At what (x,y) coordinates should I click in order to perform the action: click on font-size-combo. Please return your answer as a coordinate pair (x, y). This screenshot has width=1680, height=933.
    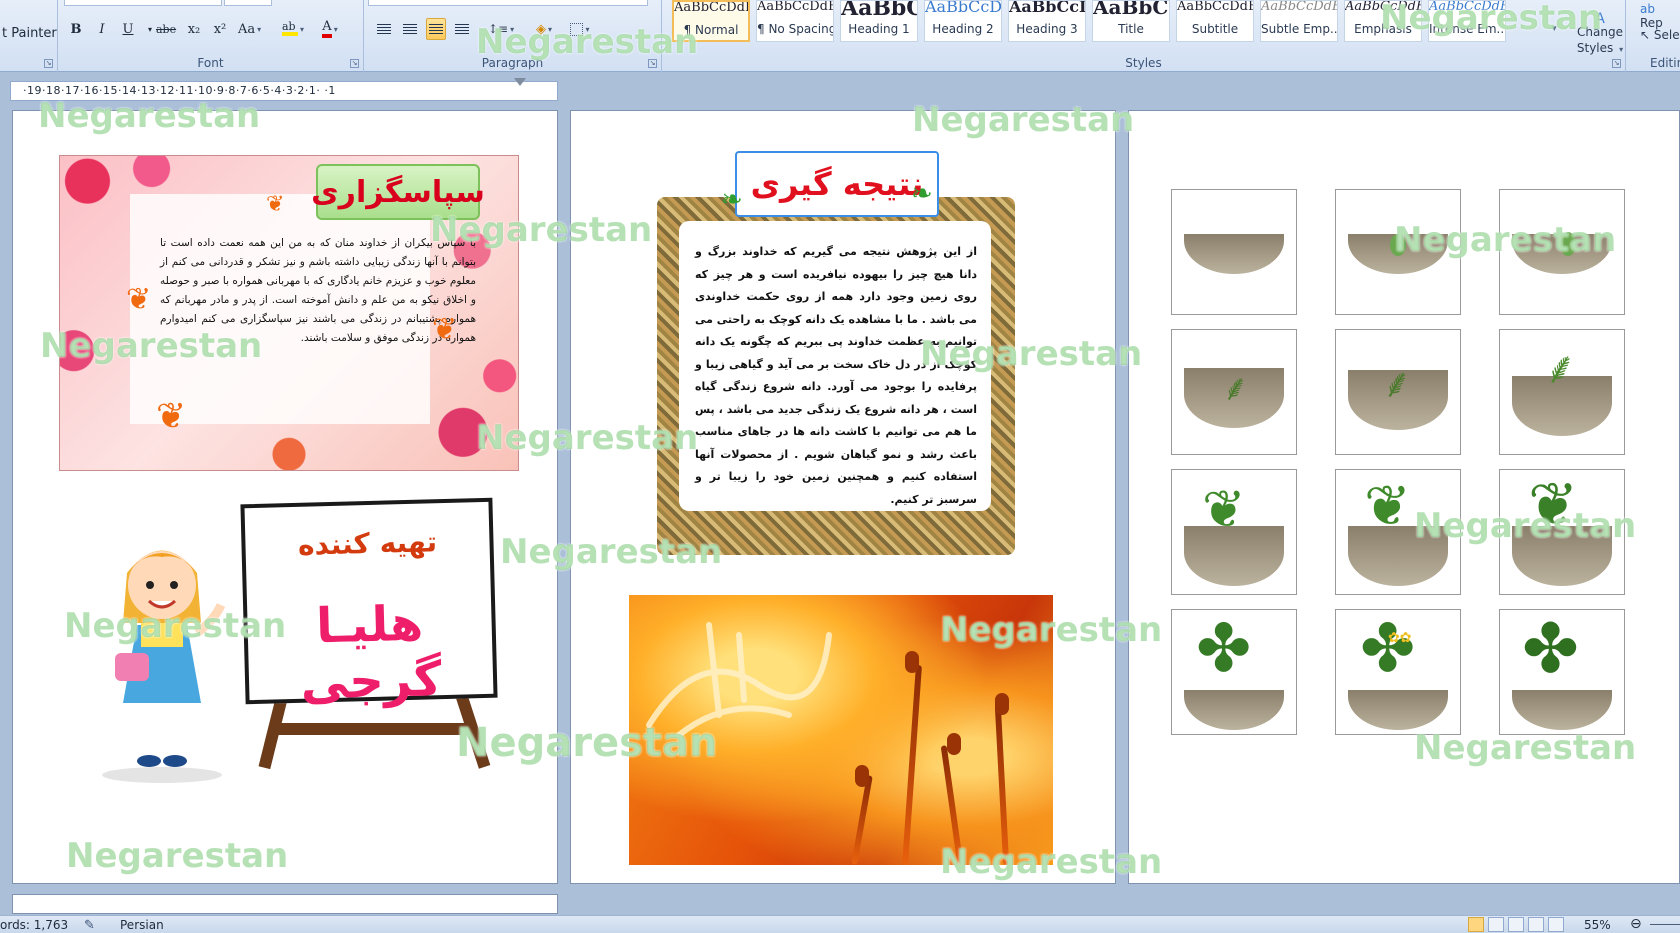
    Looking at the image, I should click on (248, 3).